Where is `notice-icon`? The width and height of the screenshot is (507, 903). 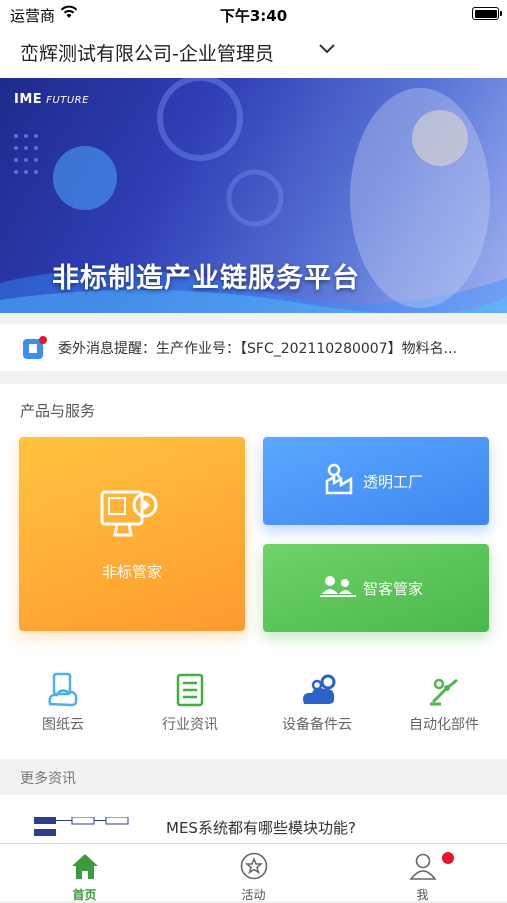
notice-icon is located at coordinates (35, 347).